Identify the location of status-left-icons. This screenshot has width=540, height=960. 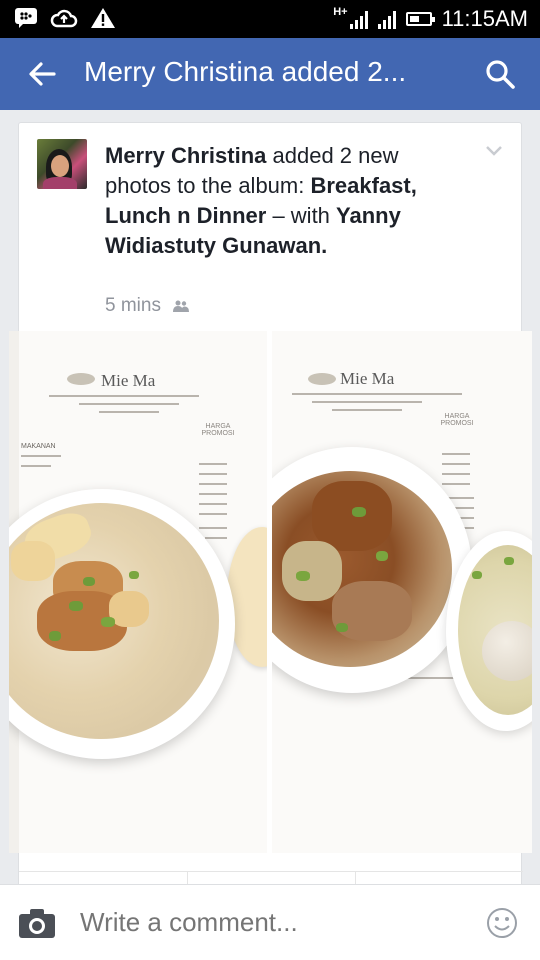
(65, 18).